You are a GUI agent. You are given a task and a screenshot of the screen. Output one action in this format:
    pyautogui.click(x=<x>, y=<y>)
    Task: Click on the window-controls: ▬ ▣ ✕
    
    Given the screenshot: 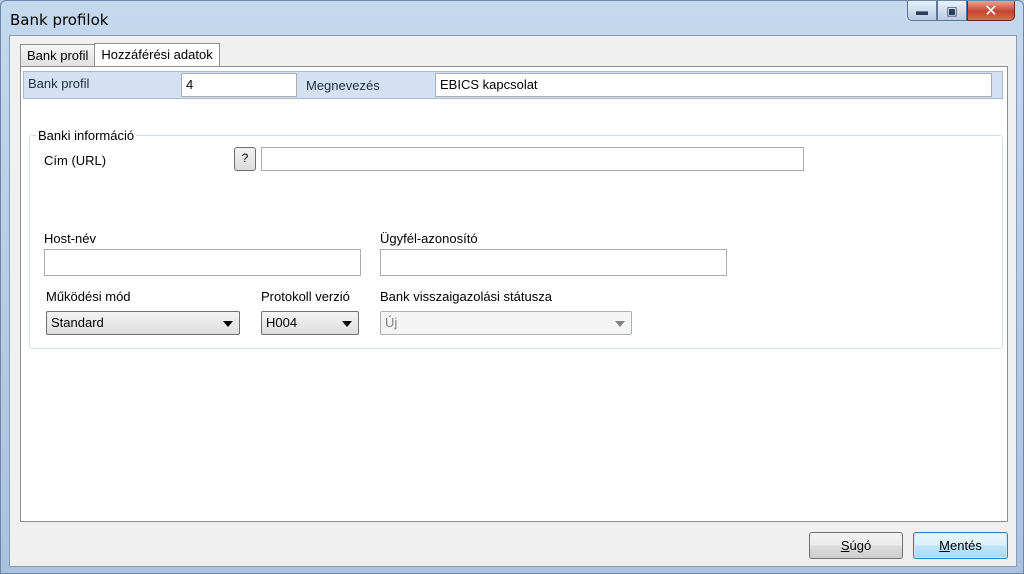 What is the action you would take?
    pyautogui.click(x=961, y=11)
    